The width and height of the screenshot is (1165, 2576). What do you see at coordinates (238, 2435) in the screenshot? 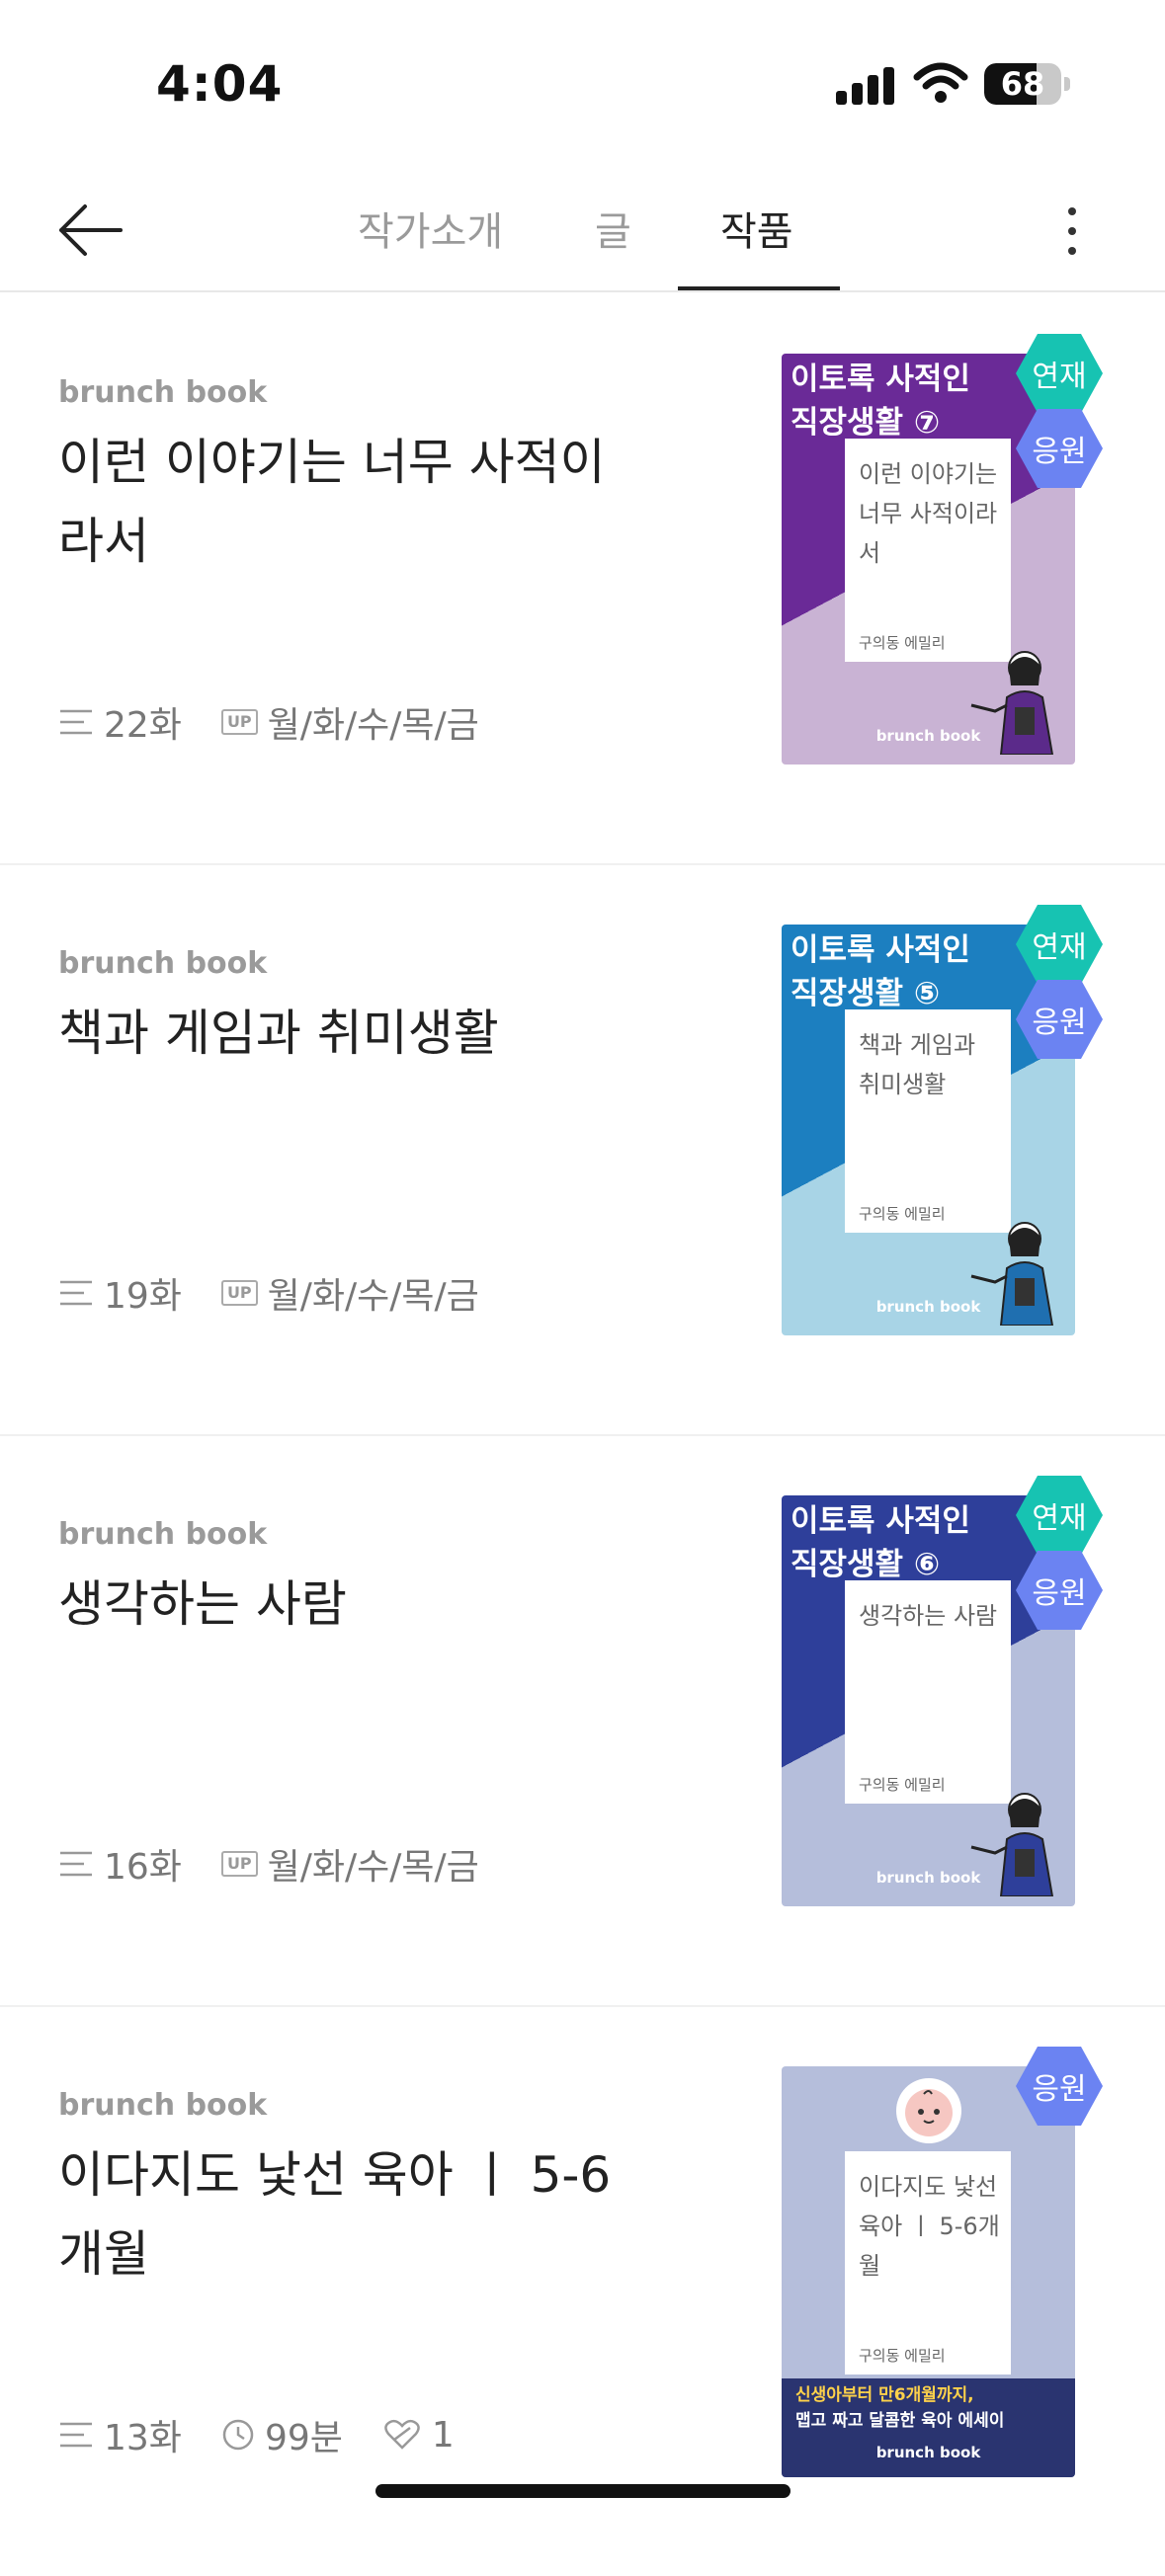
I see `clock-icon` at bounding box center [238, 2435].